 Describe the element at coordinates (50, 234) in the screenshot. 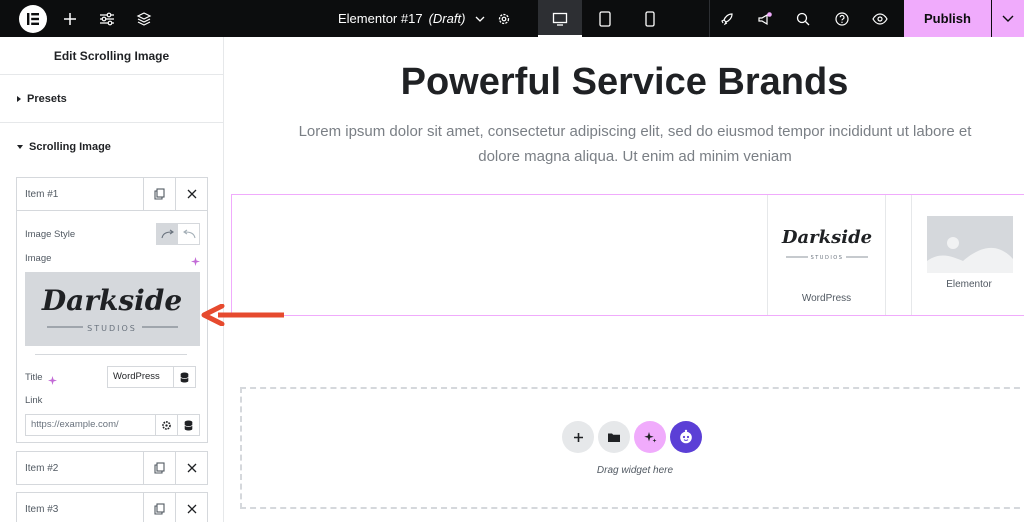

I see `image-style-label: Image Style` at that location.